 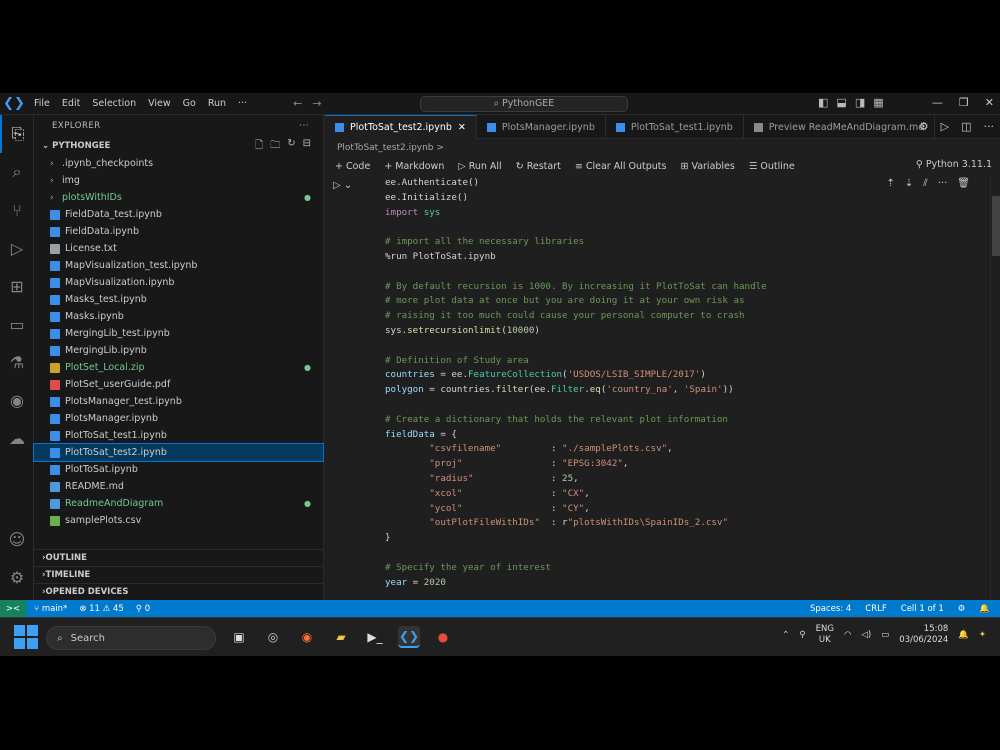 I want to click on cell-indicator: Cell 1 of 1, so click(x=922, y=609).